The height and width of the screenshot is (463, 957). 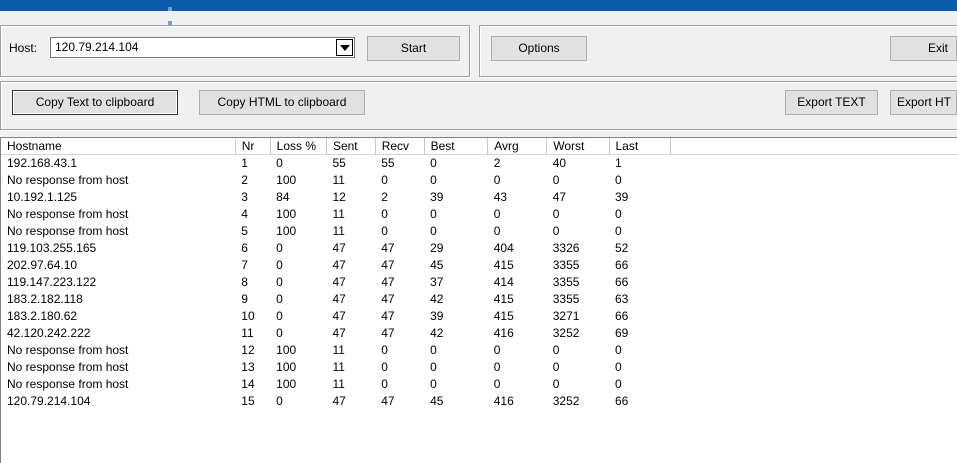 I want to click on table-cell: 7, so click(x=244, y=265).